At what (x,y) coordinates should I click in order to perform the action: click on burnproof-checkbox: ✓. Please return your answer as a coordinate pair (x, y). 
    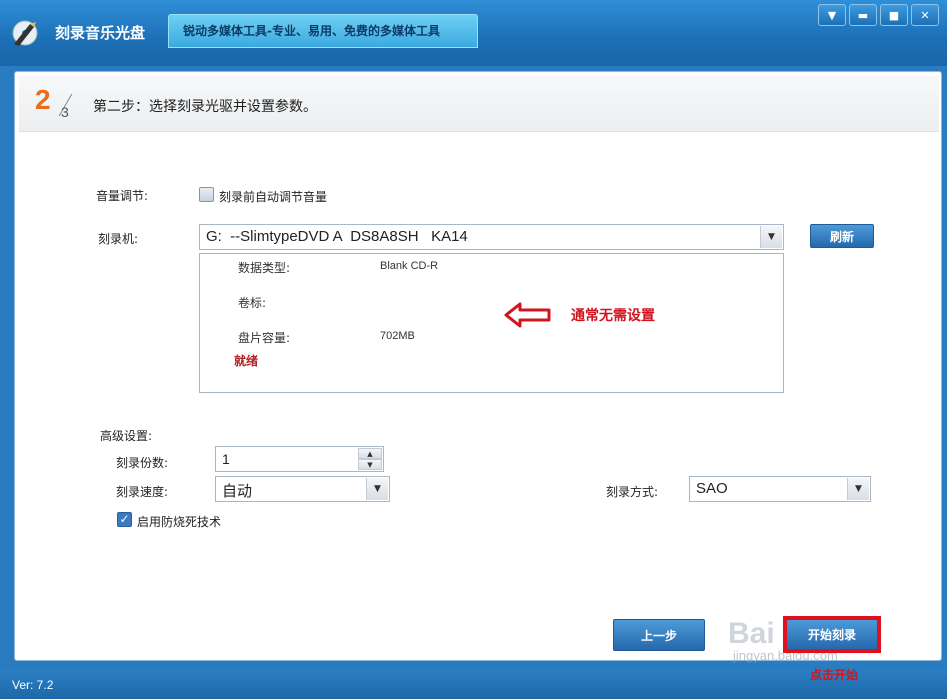
    Looking at the image, I should click on (124, 519).